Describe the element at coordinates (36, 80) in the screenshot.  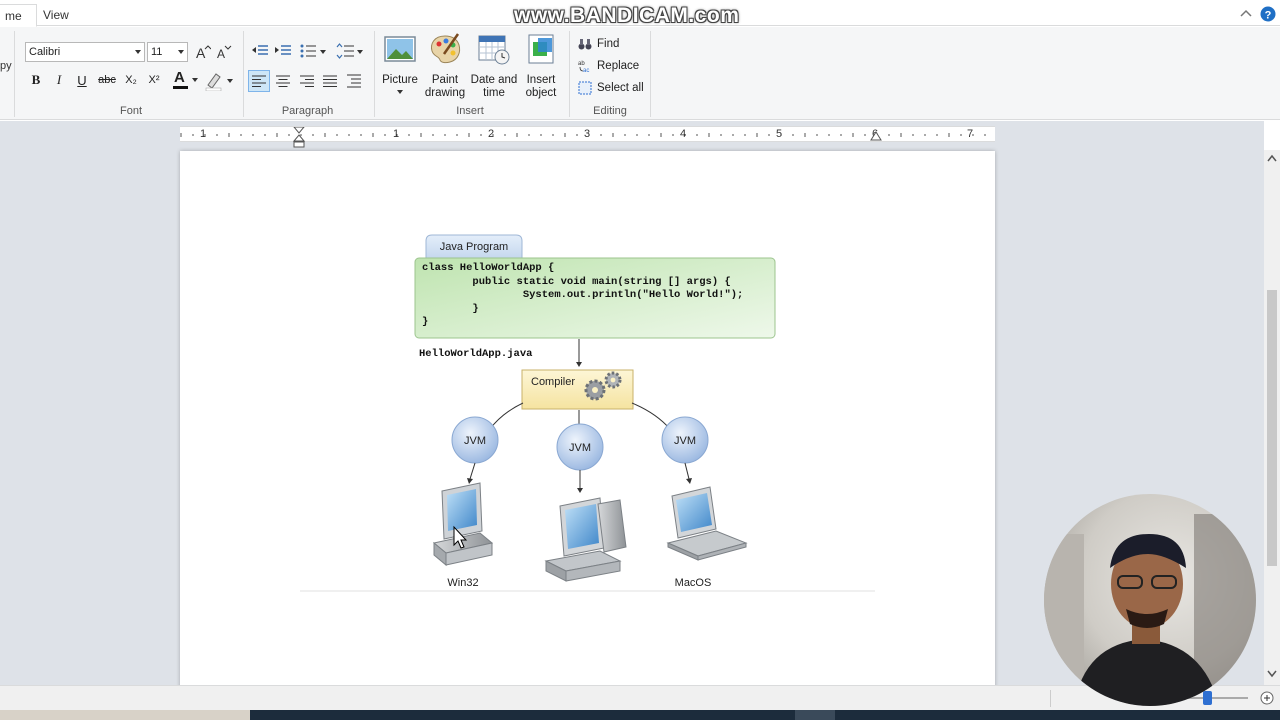
I see `bold-button: B` at that location.